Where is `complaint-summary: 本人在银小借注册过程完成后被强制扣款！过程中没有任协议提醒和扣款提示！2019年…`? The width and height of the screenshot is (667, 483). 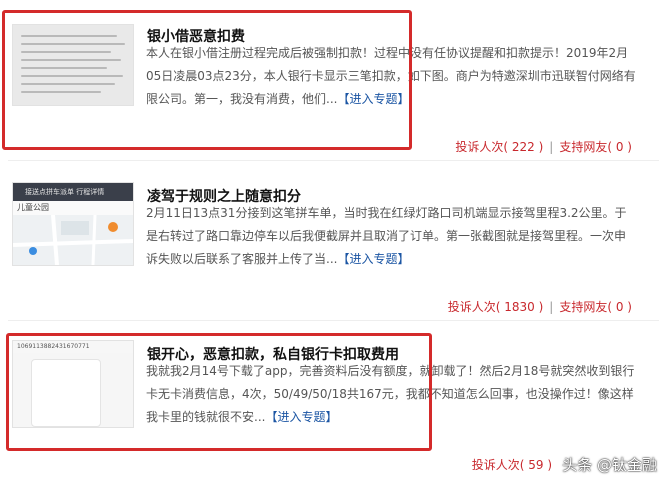
complaint-summary: 本人在银小借注册过程完成后被强制扣款！过程中没有任协议提醒和扣款提示！2019年… is located at coordinates (391, 76).